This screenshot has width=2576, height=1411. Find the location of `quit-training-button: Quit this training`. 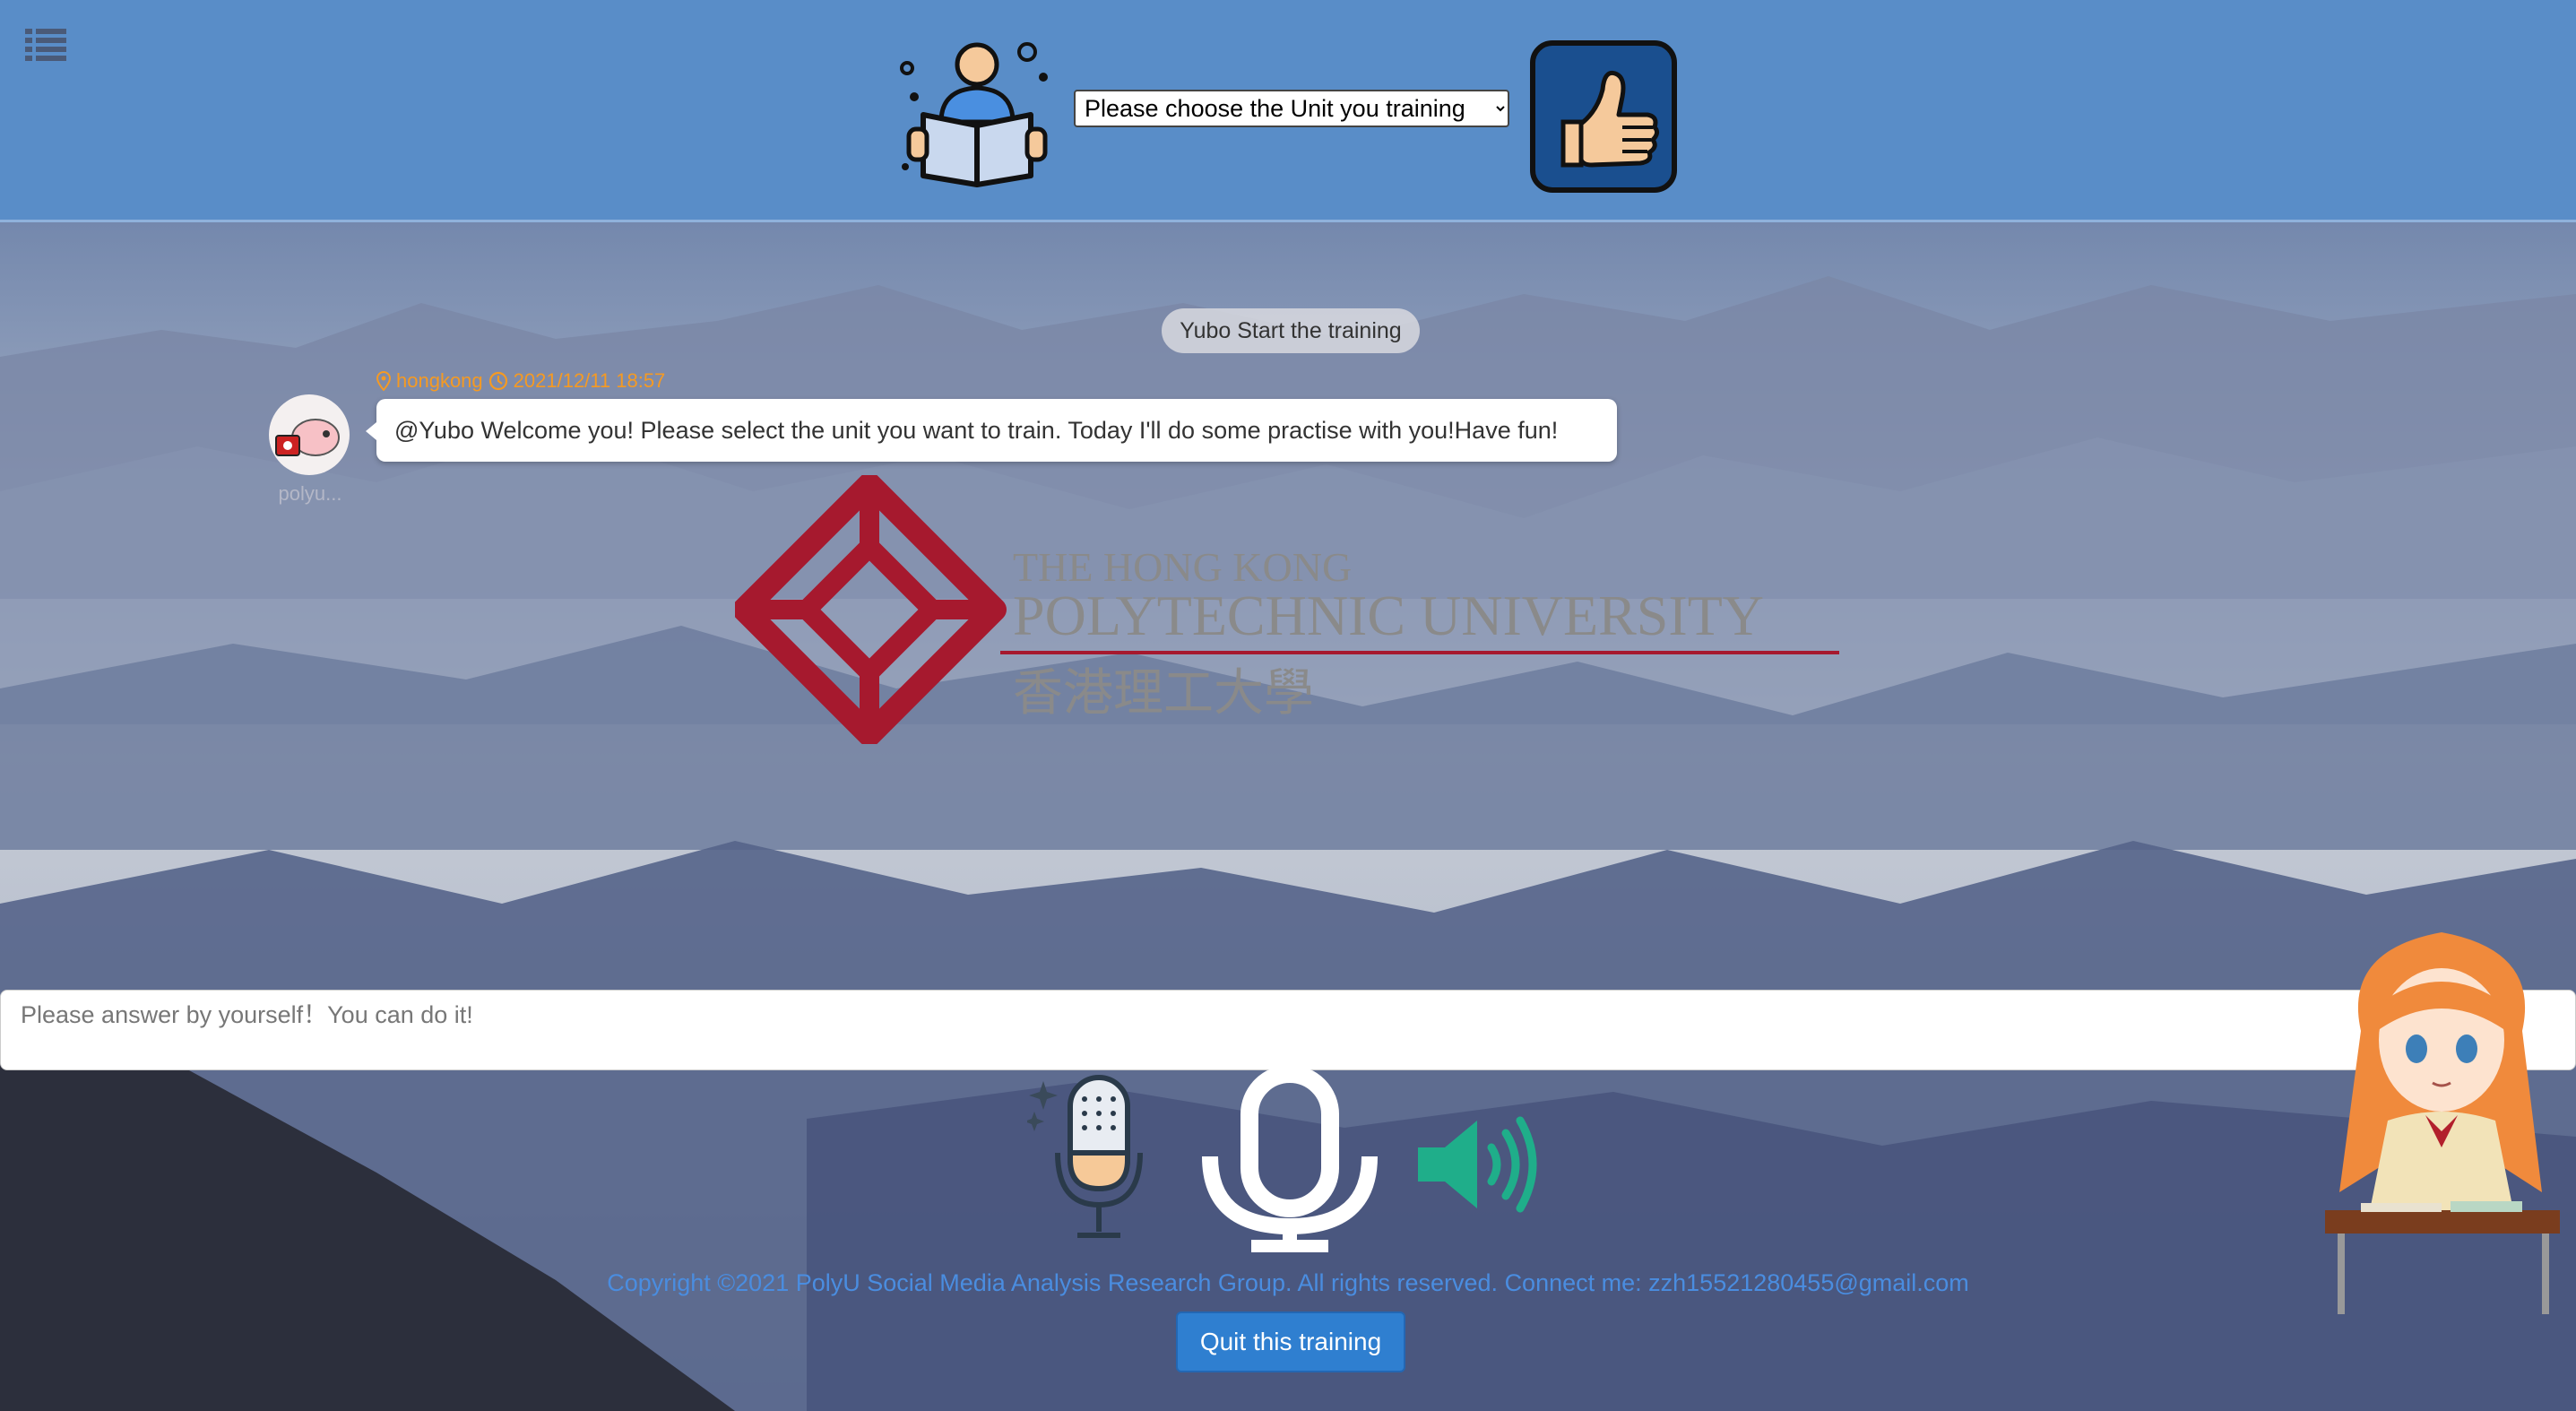

quit-training-button: Quit this training is located at coordinates (1290, 1341).